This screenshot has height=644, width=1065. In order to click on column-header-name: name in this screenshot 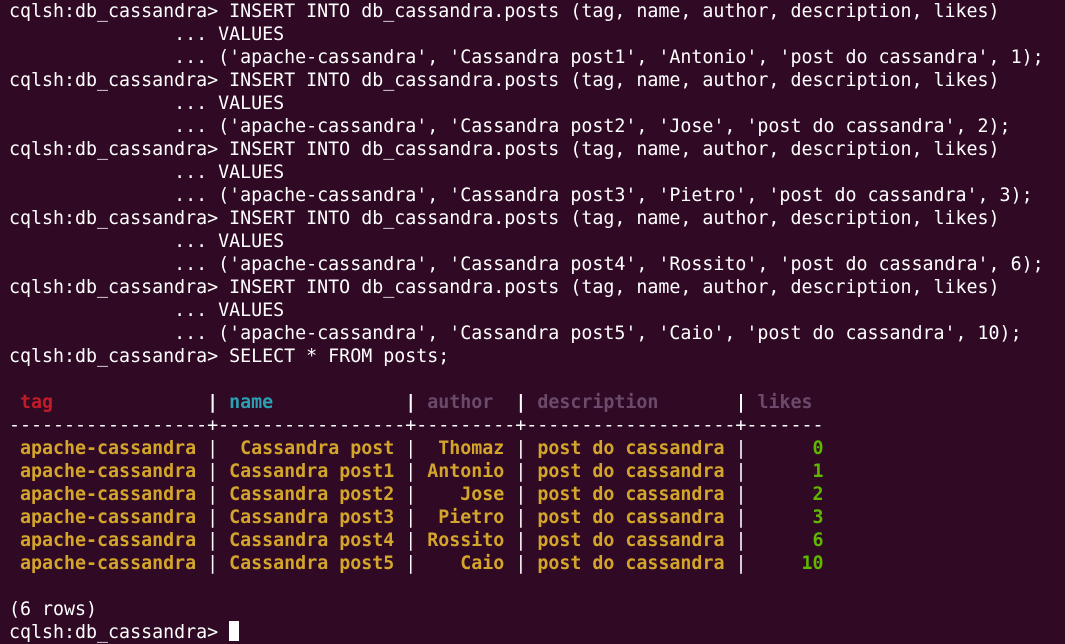, I will do `click(317, 402)`.